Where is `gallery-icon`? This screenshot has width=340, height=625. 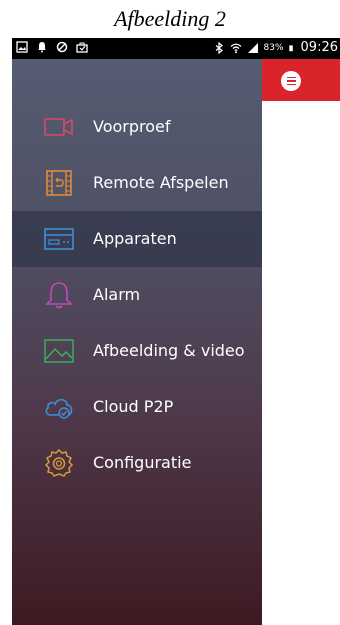 gallery-icon is located at coordinates (22, 47).